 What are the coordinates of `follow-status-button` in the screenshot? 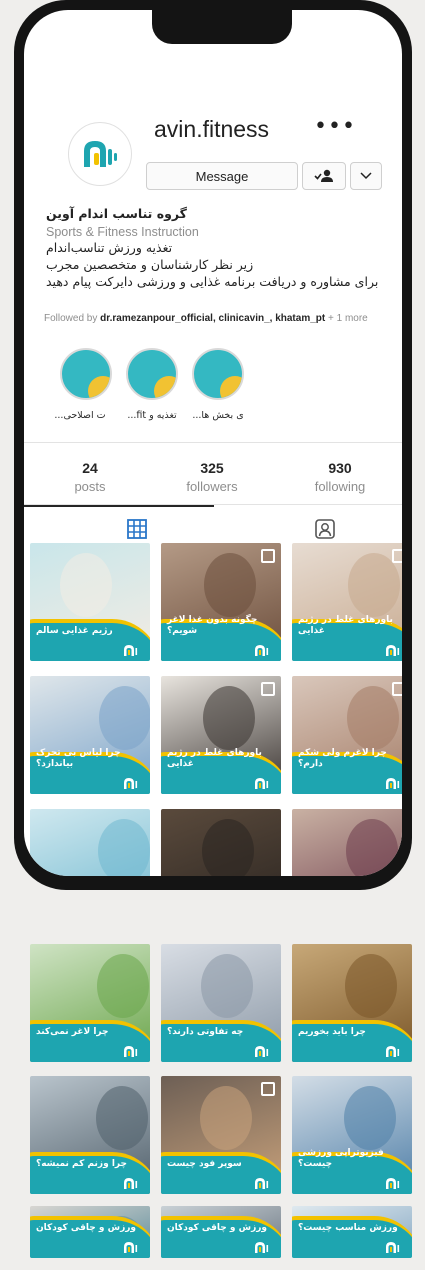 It's located at (324, 176).